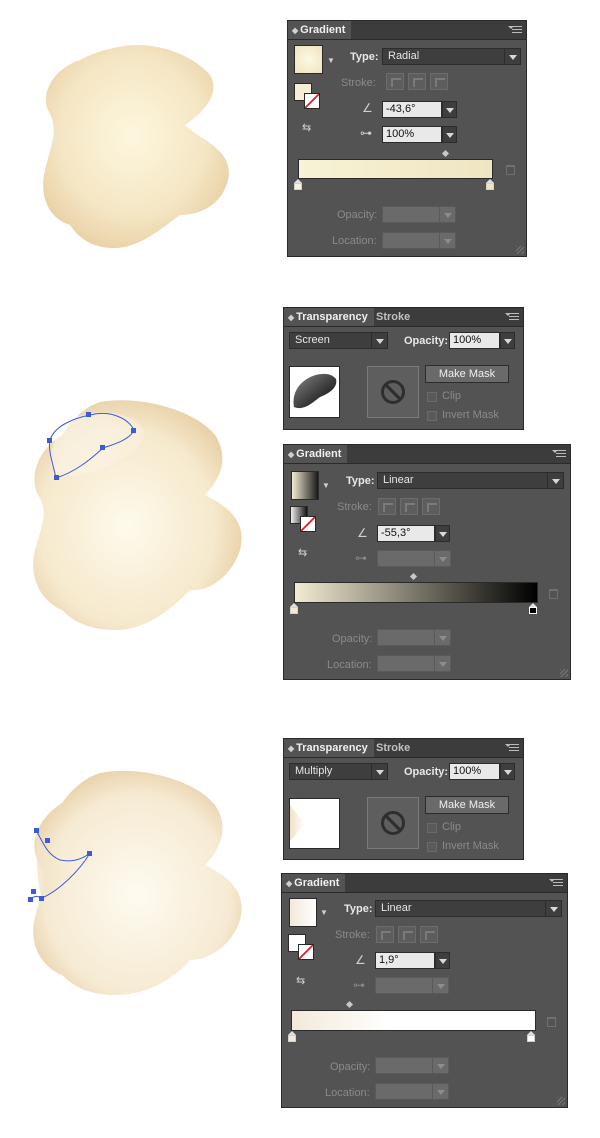  What do you see at coordinates (136, 147) in the screenshot?
I see `blob-radial-shape` at bounding box center [136, 147].